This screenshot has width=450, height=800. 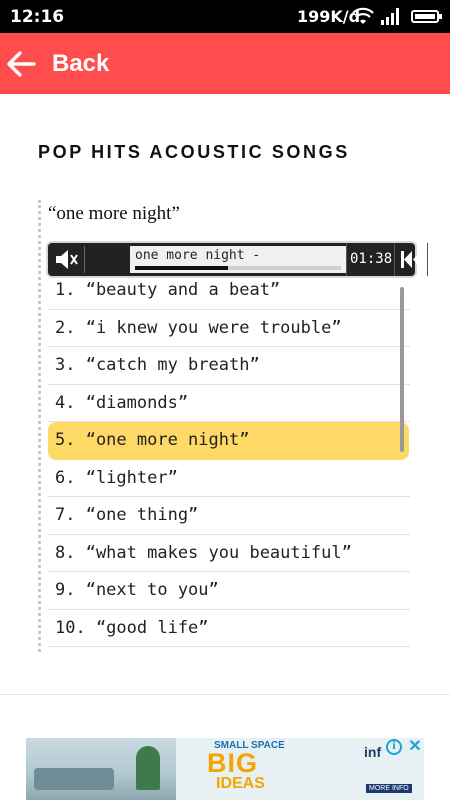 I want to click on app-bar: Back, so click(x=225, y=63).